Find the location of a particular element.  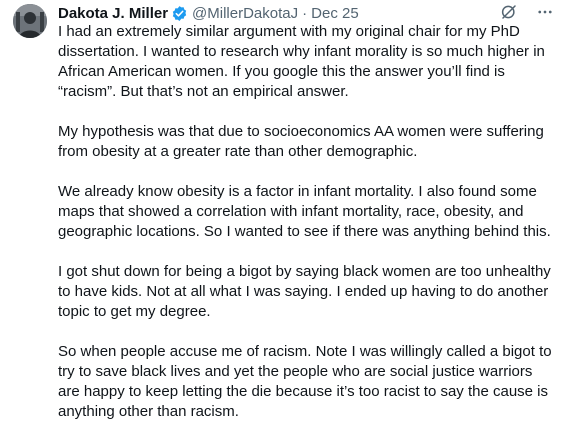

author-name: Dakota J. Miller is located at coordinates (113, 13).